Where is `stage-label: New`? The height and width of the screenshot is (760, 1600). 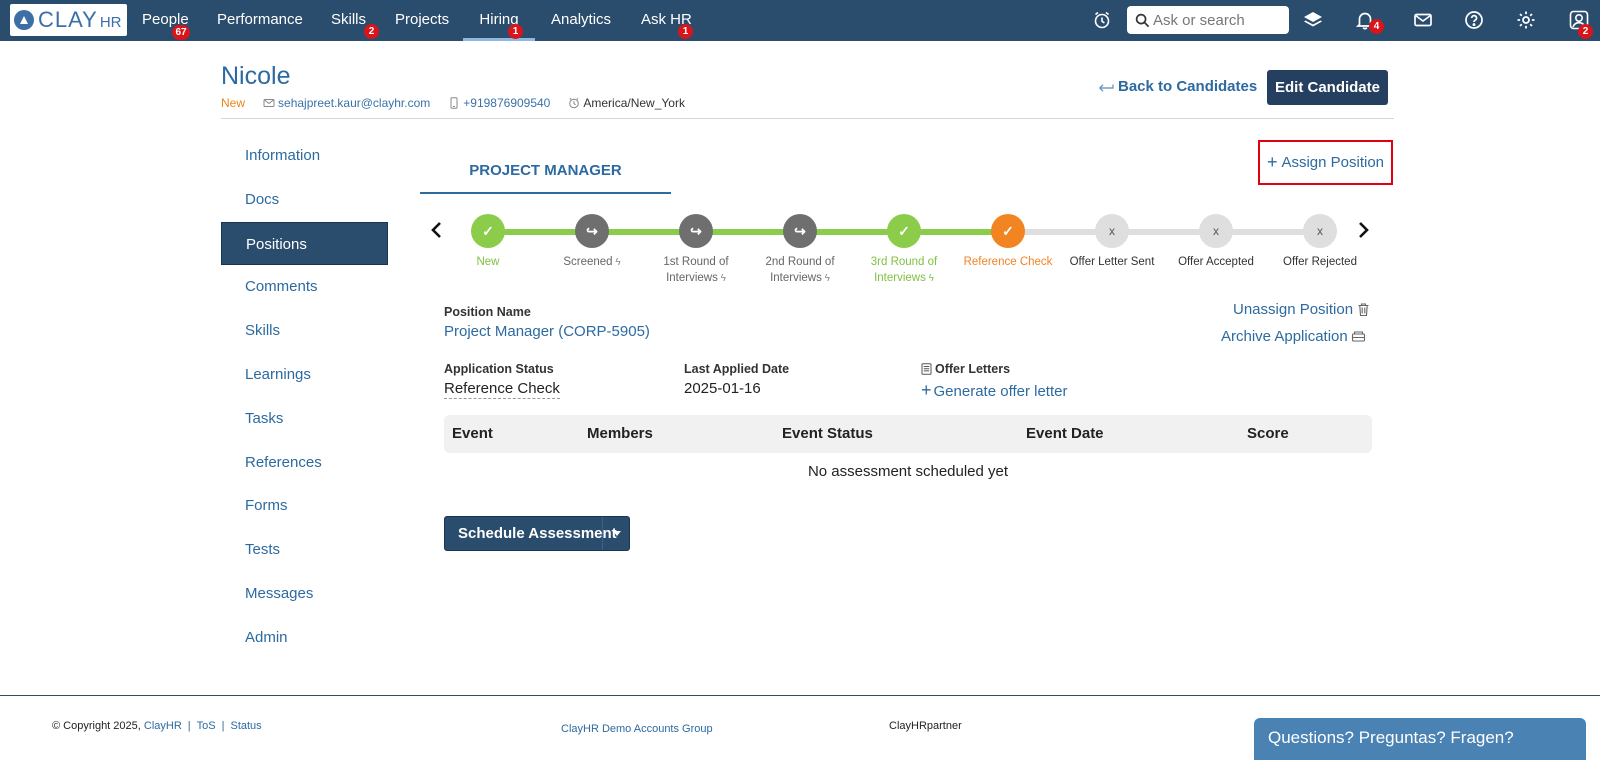 stage-label: New is located at coordinates (488, 262).